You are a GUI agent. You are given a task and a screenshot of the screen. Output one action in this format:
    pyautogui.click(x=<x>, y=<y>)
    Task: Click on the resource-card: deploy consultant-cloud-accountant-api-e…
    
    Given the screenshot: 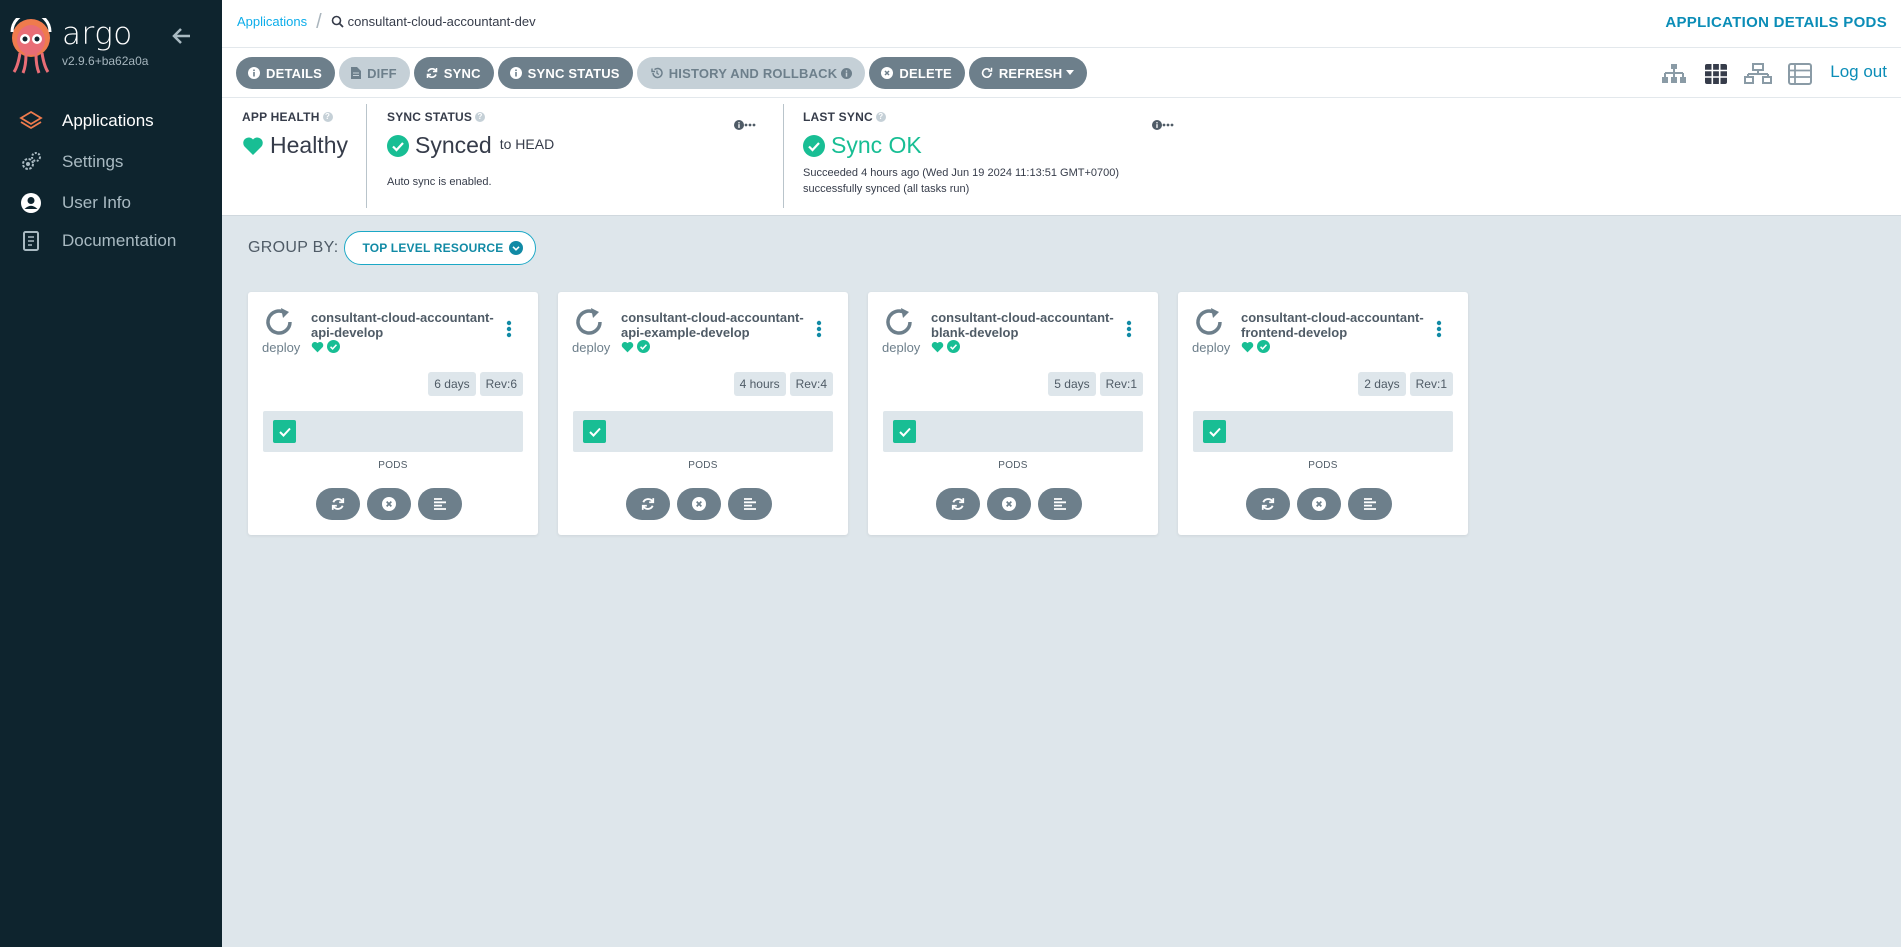 What is the action you would take?
    pyautogui.click(x=703, y=413)
    